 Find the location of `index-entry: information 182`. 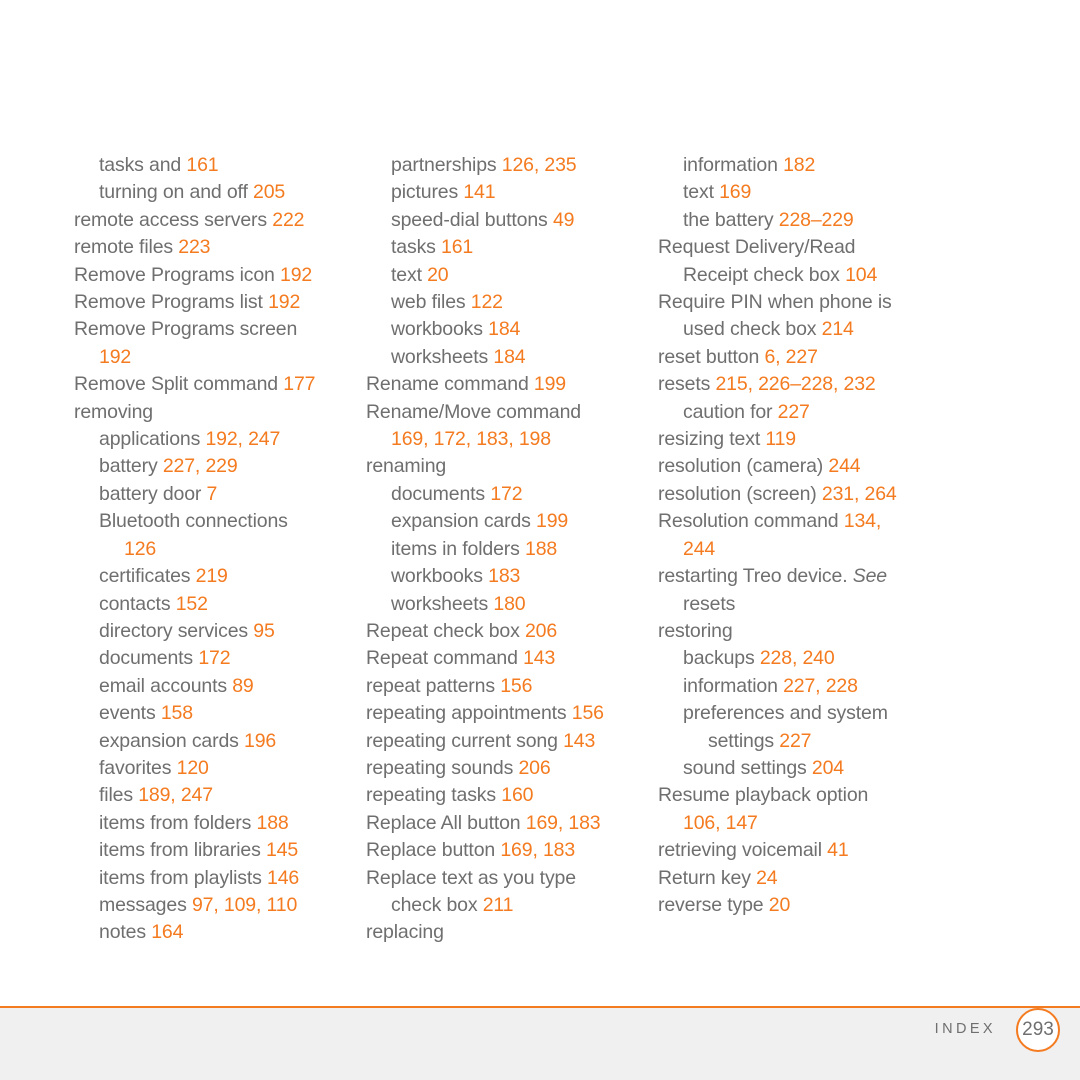

index-entry: information 182 is located at coordinates (804, 165).